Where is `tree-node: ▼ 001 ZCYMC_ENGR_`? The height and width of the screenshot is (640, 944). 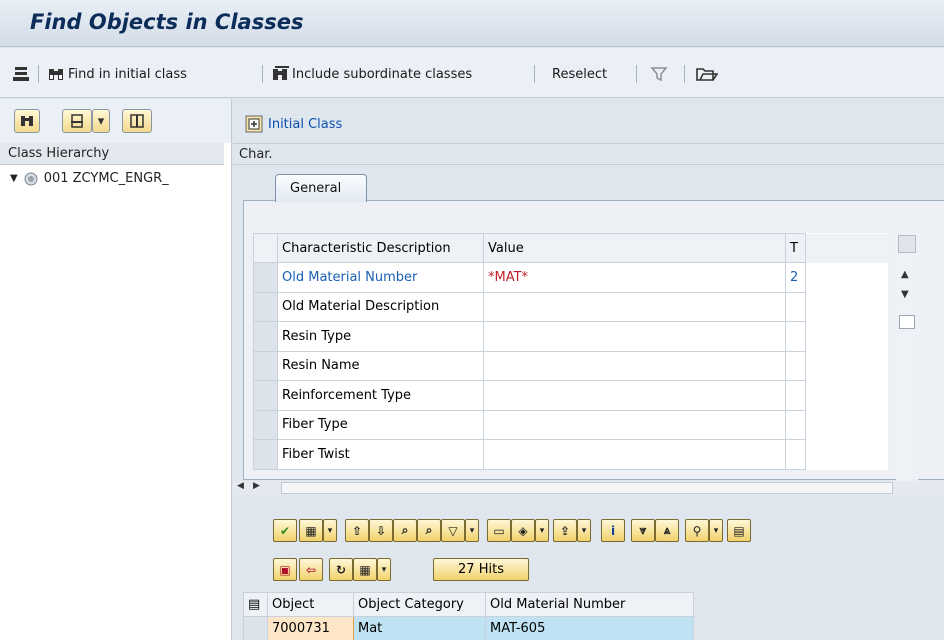
tree-node: ▼ 001 ZCYMC_ENGR_ is located at coordinates (89, 178).